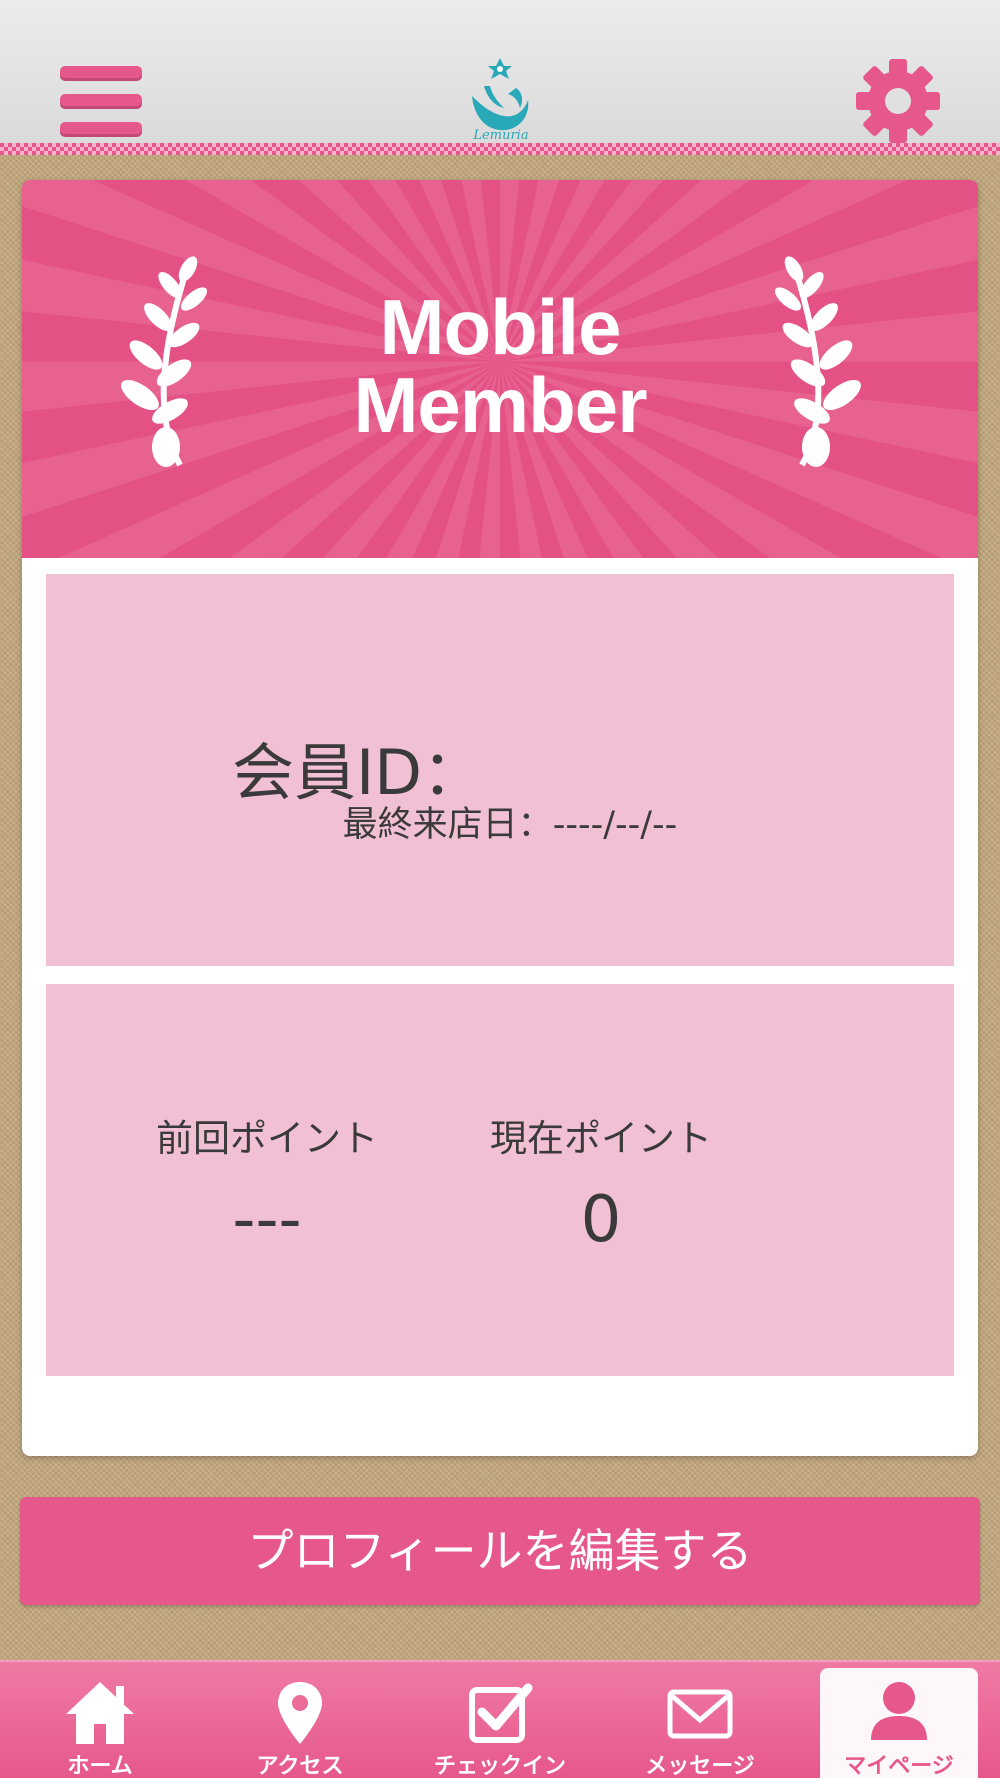  What do you see at coordinates (100, 1766) in the screenshot?
I see `nav-label-home: ホーム` at bounding box center [100, 1766].